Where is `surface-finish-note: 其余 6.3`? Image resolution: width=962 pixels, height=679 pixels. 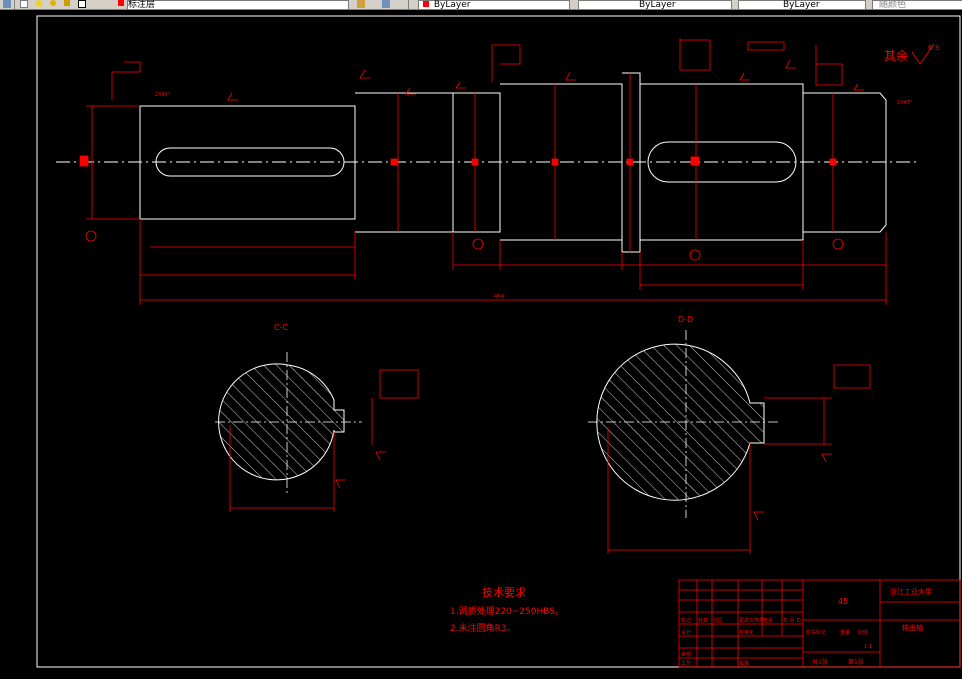 surface-finish-note: 其余 6.3 is located at coordinates (911, 54).